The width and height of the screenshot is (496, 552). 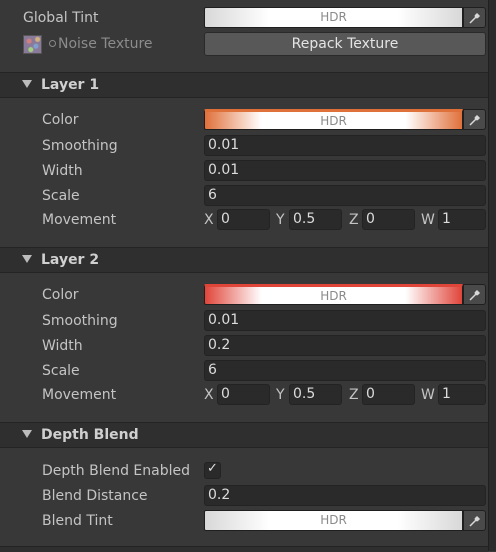 What do you see at coordinates (62, 171) in the screenshot?
I see `layer1-width-label: Width` at bounding box center [62, 171].